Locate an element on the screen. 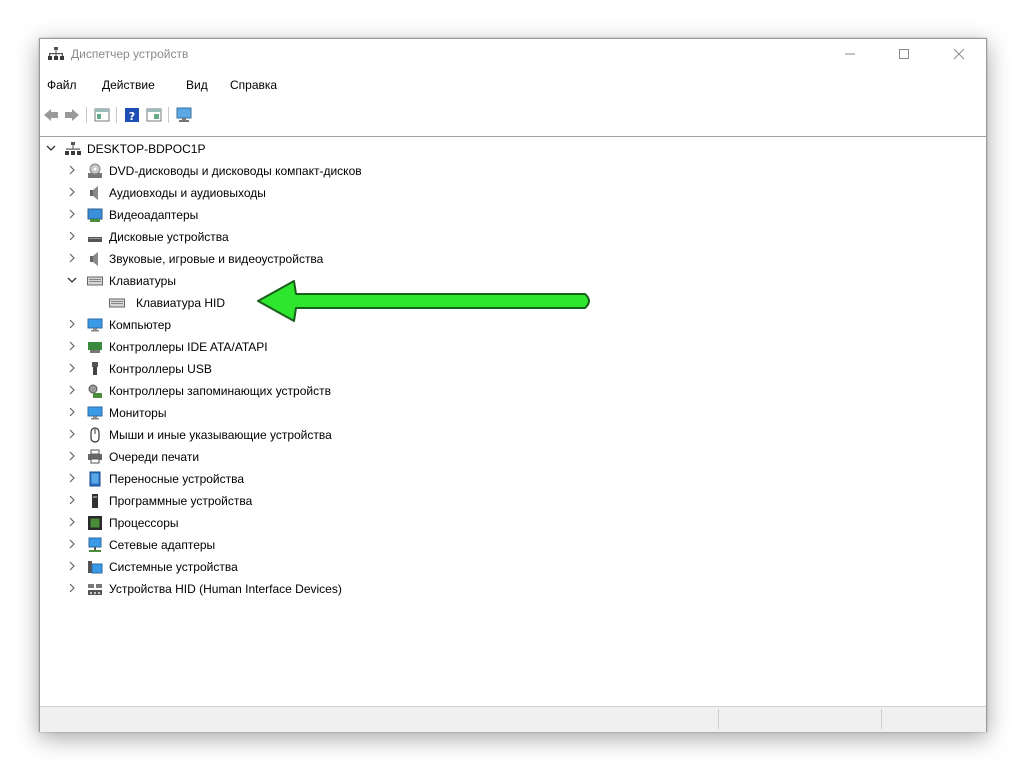 The image size is (1024, 768). mouse-icon is located at coordinates (95, 435).